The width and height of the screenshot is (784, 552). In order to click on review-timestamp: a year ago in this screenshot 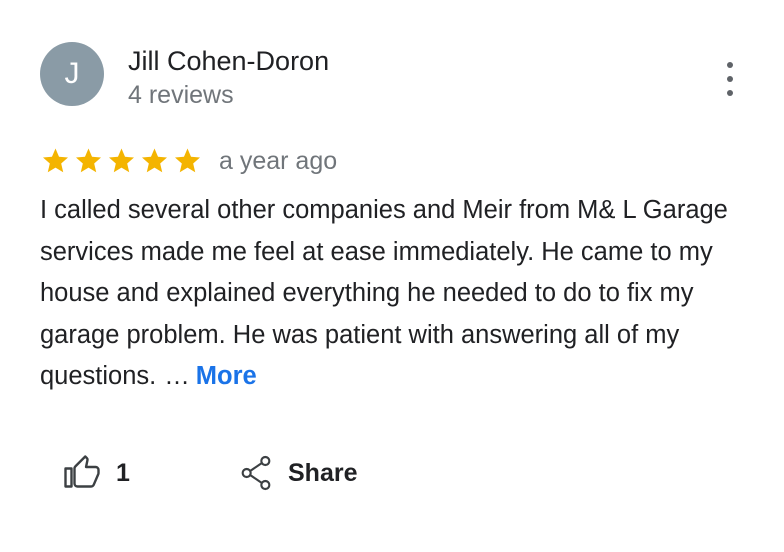, I will do `click(278, 161)`.